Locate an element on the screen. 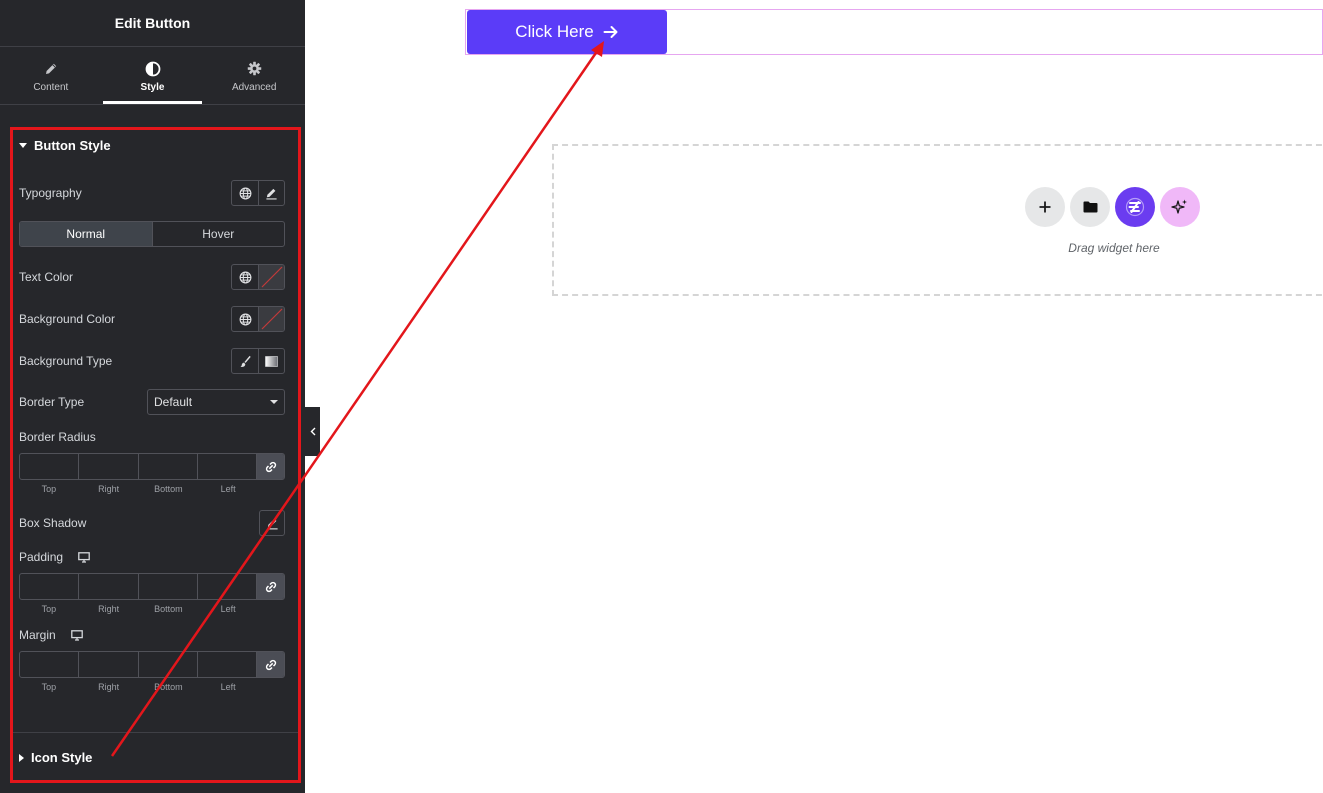 Image resolution: width=1323 pixels, height=793 pixels. tab-style: Style is located at coordinates (153, 75).